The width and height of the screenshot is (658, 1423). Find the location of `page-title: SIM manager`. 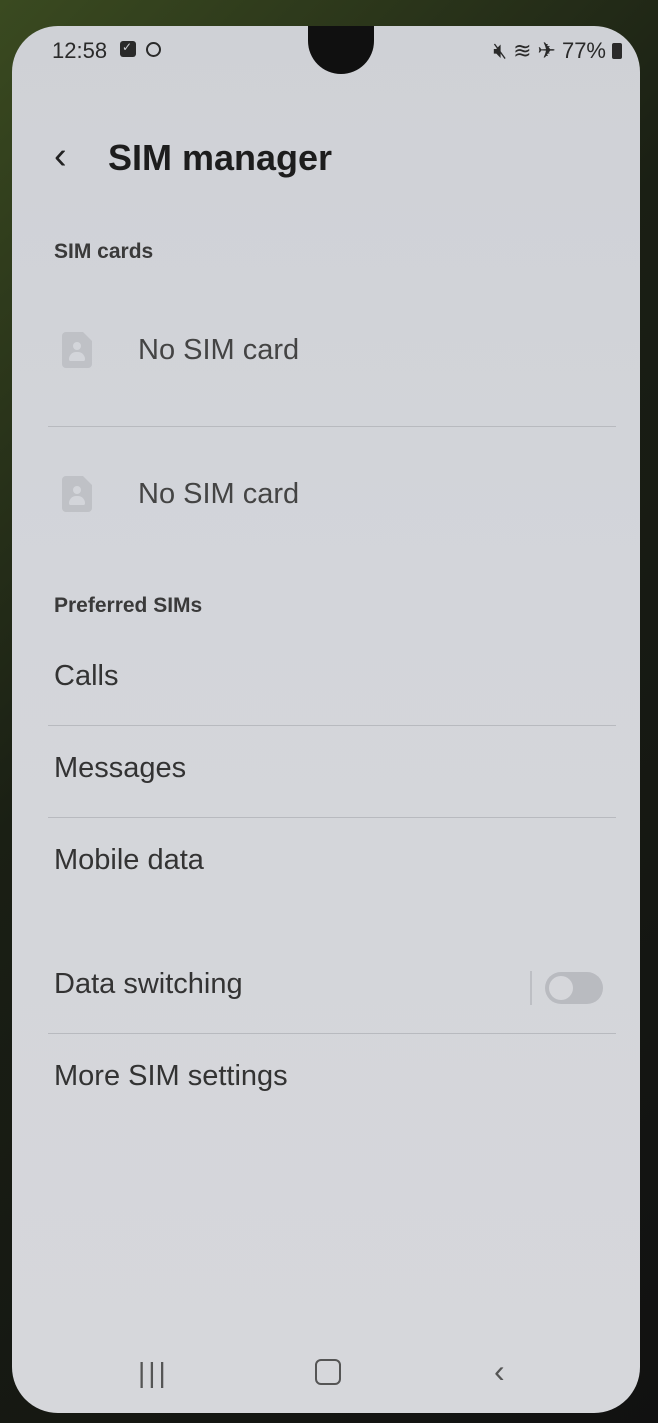

page-title: SIM manager is located at coordinates (220, 157).